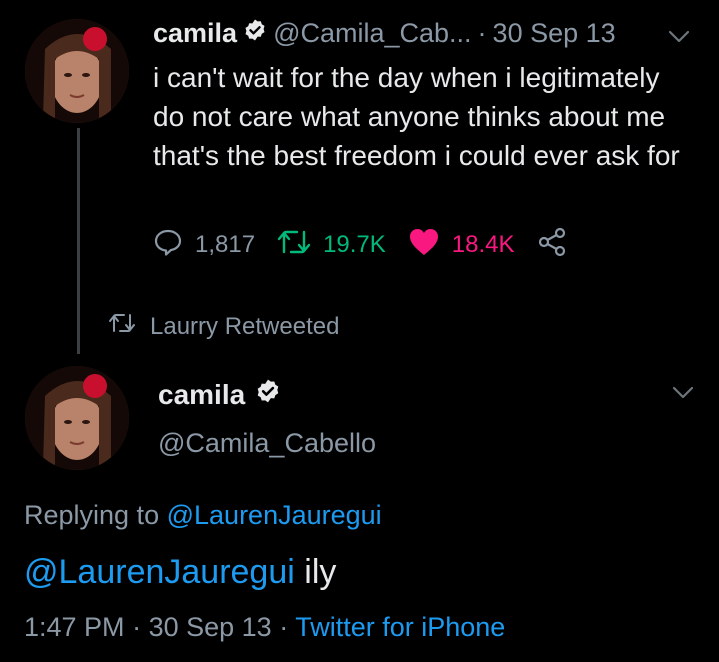  I want to click on tweet-header: camila, so click(219, 394).